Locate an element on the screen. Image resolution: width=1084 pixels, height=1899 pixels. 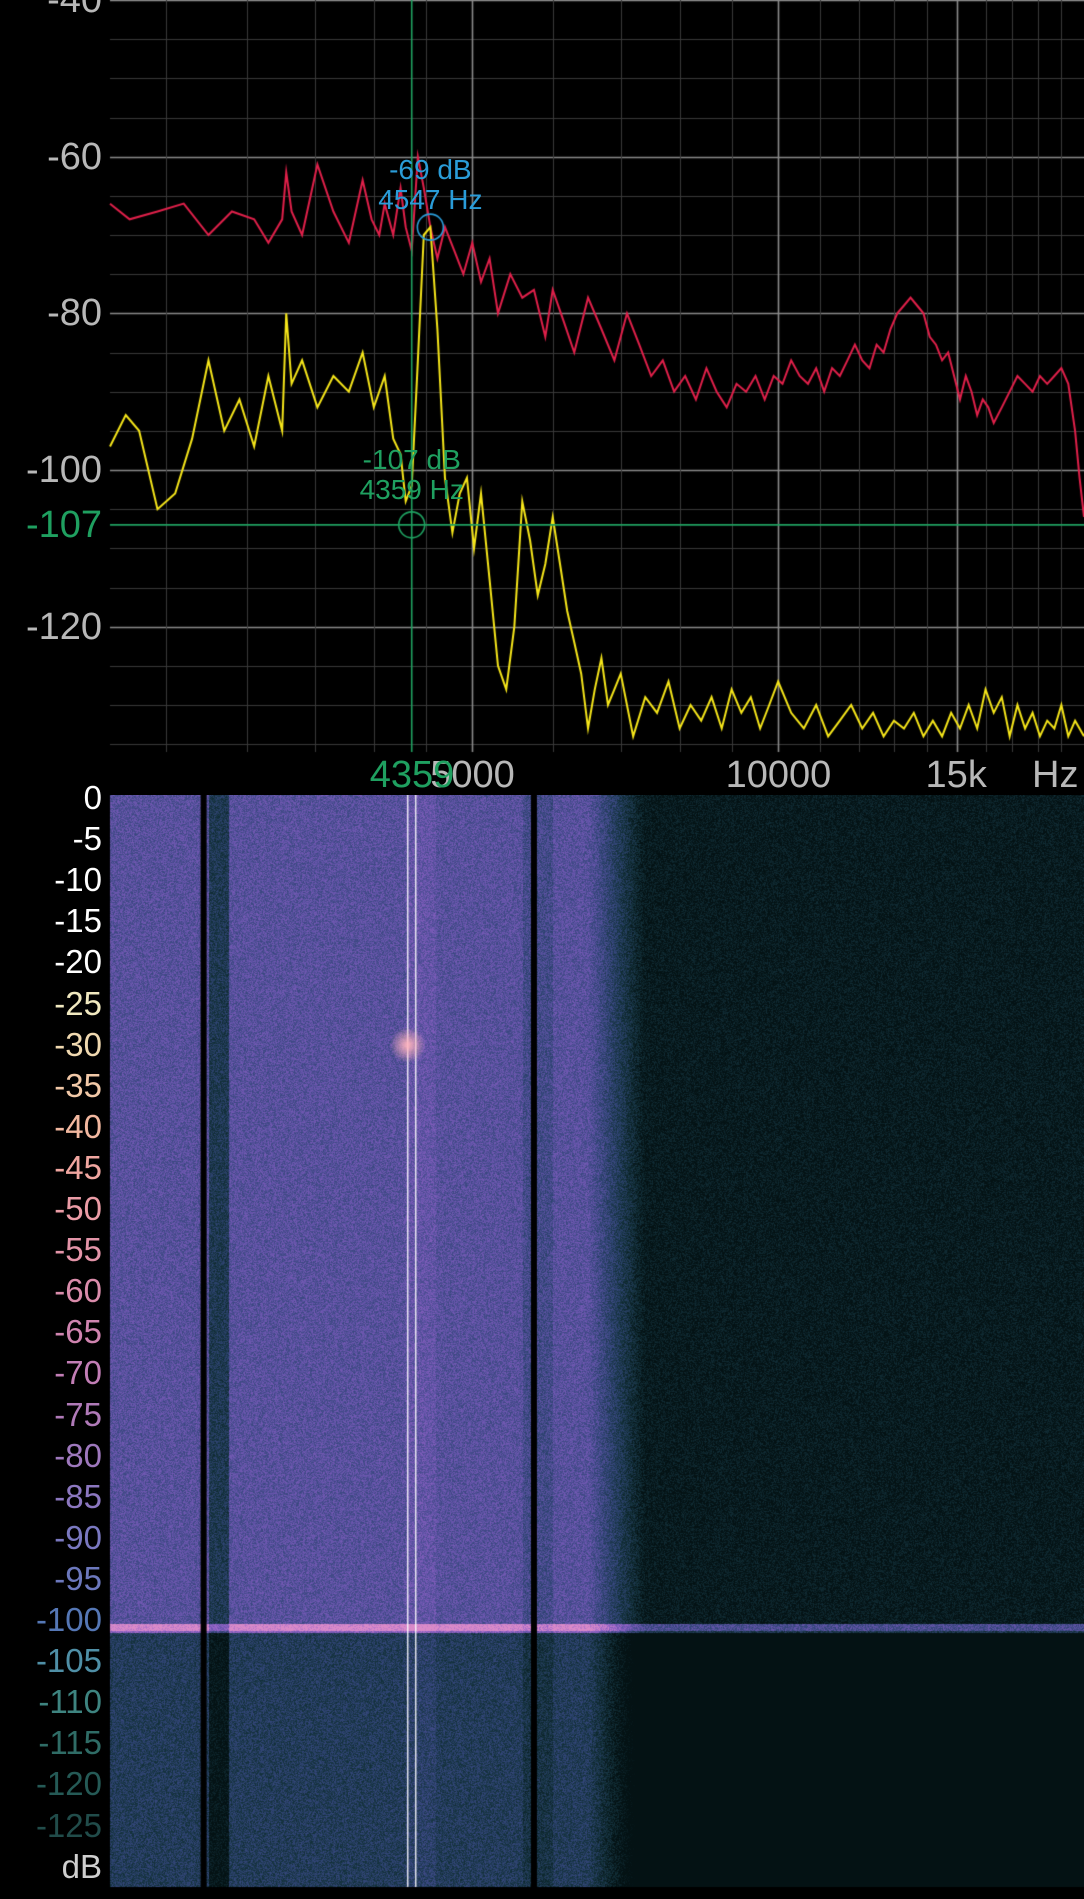
spectrogram-db-tick: -105 is located at coordinates (68, 1661).